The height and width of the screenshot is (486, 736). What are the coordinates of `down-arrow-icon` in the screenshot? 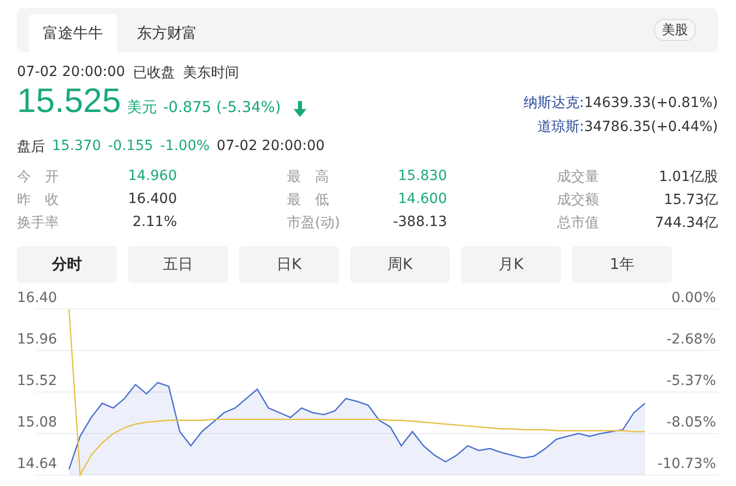 It's located at (299, 109).